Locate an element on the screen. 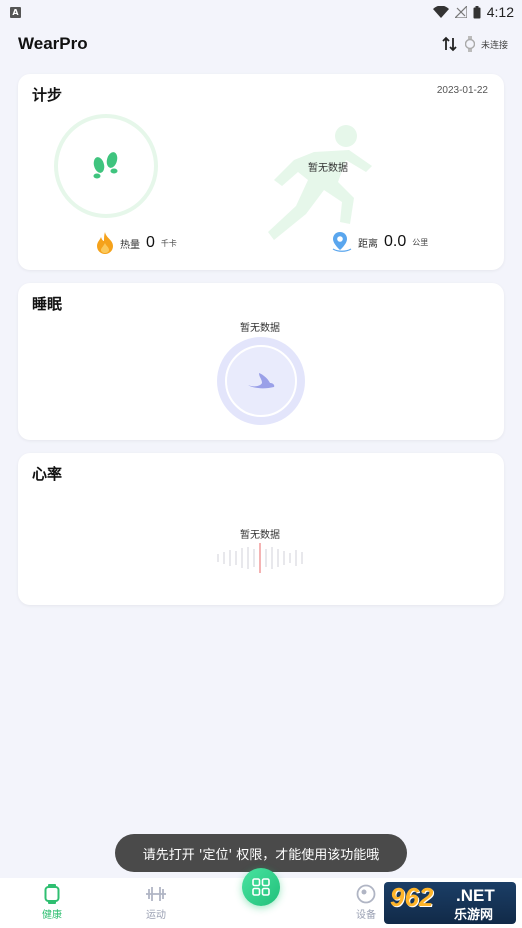 The width and height of the screenshot is (522, 928). nav-item-health: 健康 is located at coordinates (52, 902).